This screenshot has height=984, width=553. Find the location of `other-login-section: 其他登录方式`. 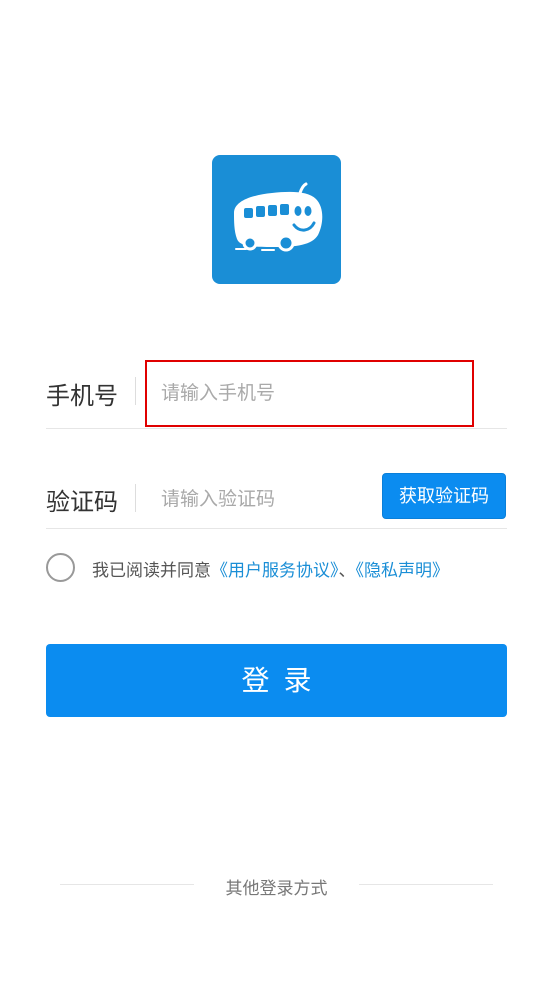

other-login-section: 其他登录方式 is located at coordinates (276, 886).